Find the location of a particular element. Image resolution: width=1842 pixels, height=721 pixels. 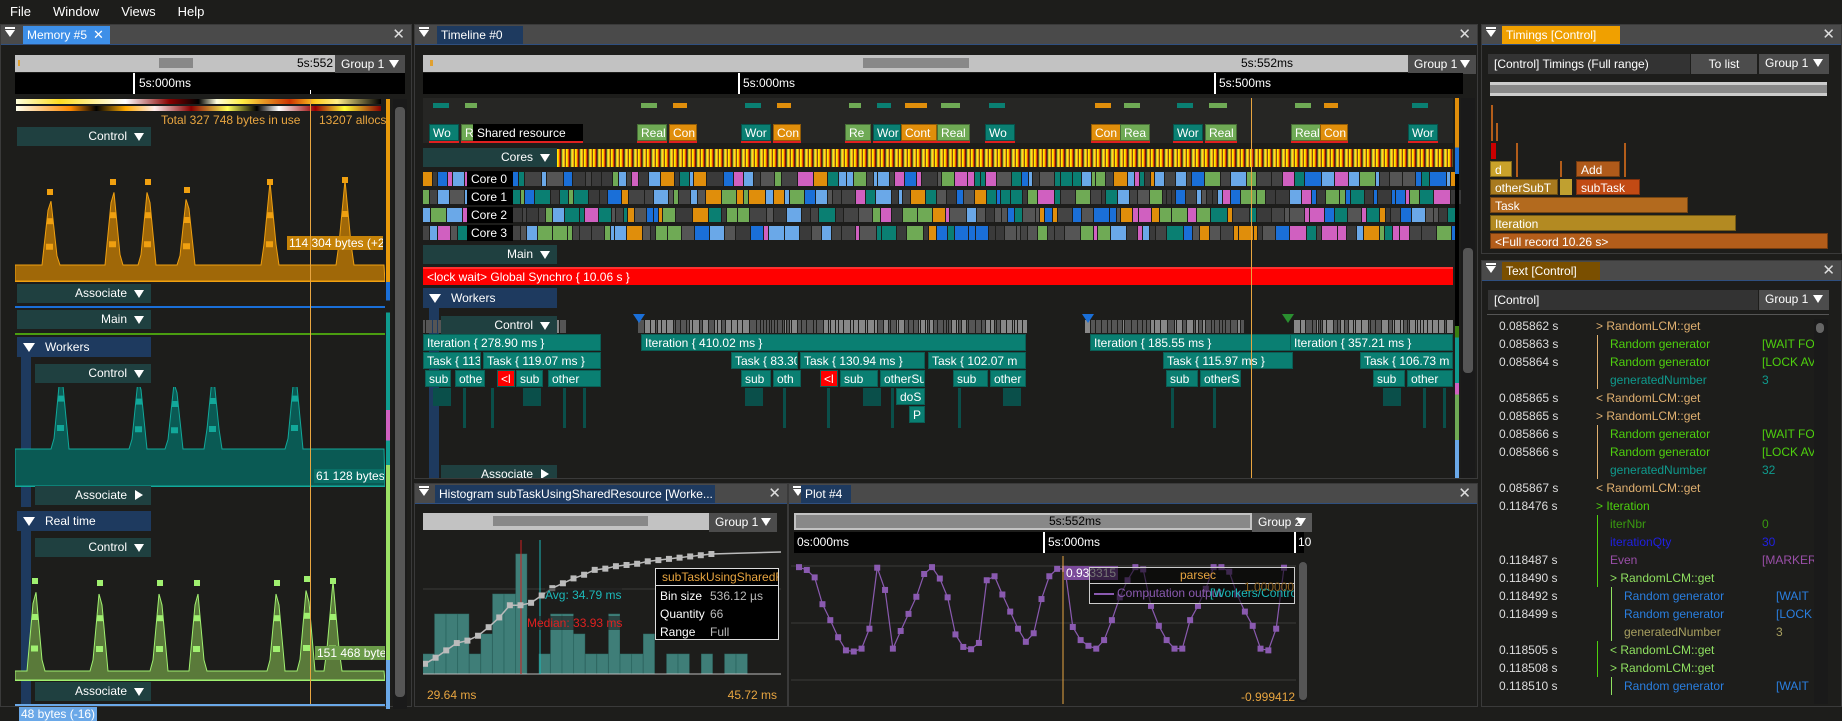

tab-timings: Timings [Control] is located at coordinates (1561, 35).